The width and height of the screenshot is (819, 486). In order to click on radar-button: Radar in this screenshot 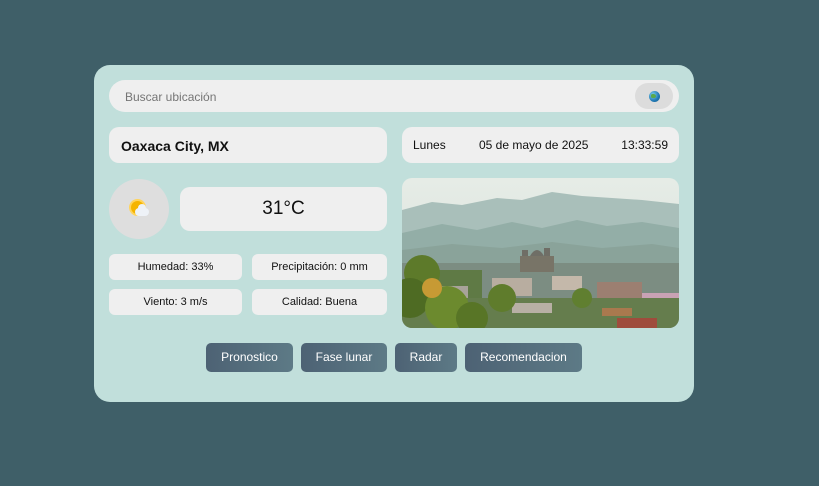, I will do `click(426, 357)`.